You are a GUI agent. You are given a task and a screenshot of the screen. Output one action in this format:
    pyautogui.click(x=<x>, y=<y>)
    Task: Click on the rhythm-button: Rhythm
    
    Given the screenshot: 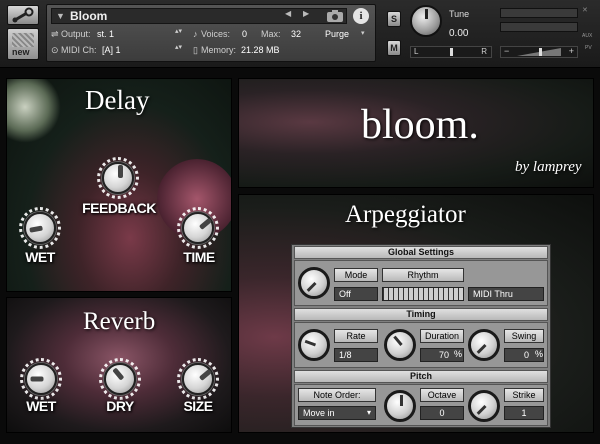 What is the action you would take?
    pyautogui.click(x=423, y=275)
    